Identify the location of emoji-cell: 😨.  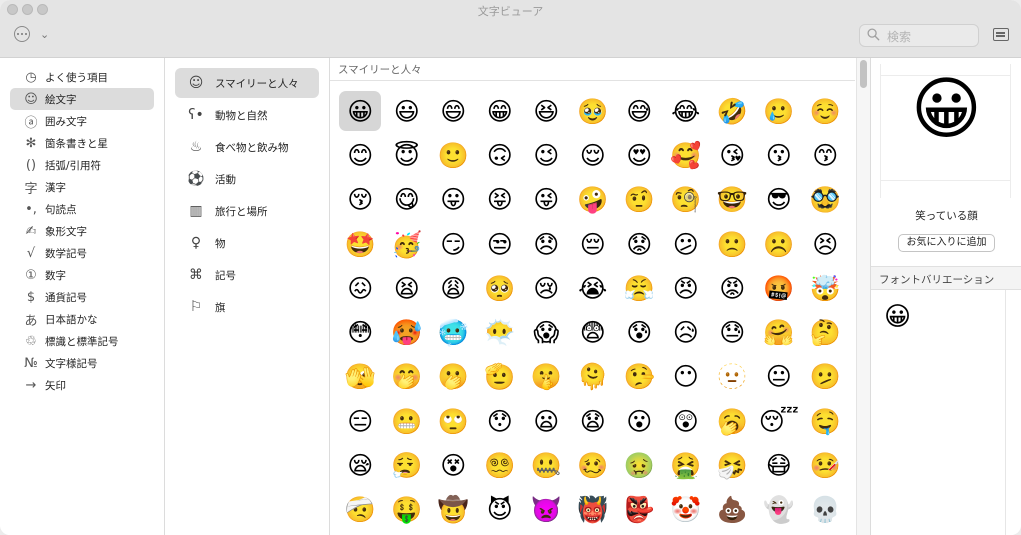
(593, 332).